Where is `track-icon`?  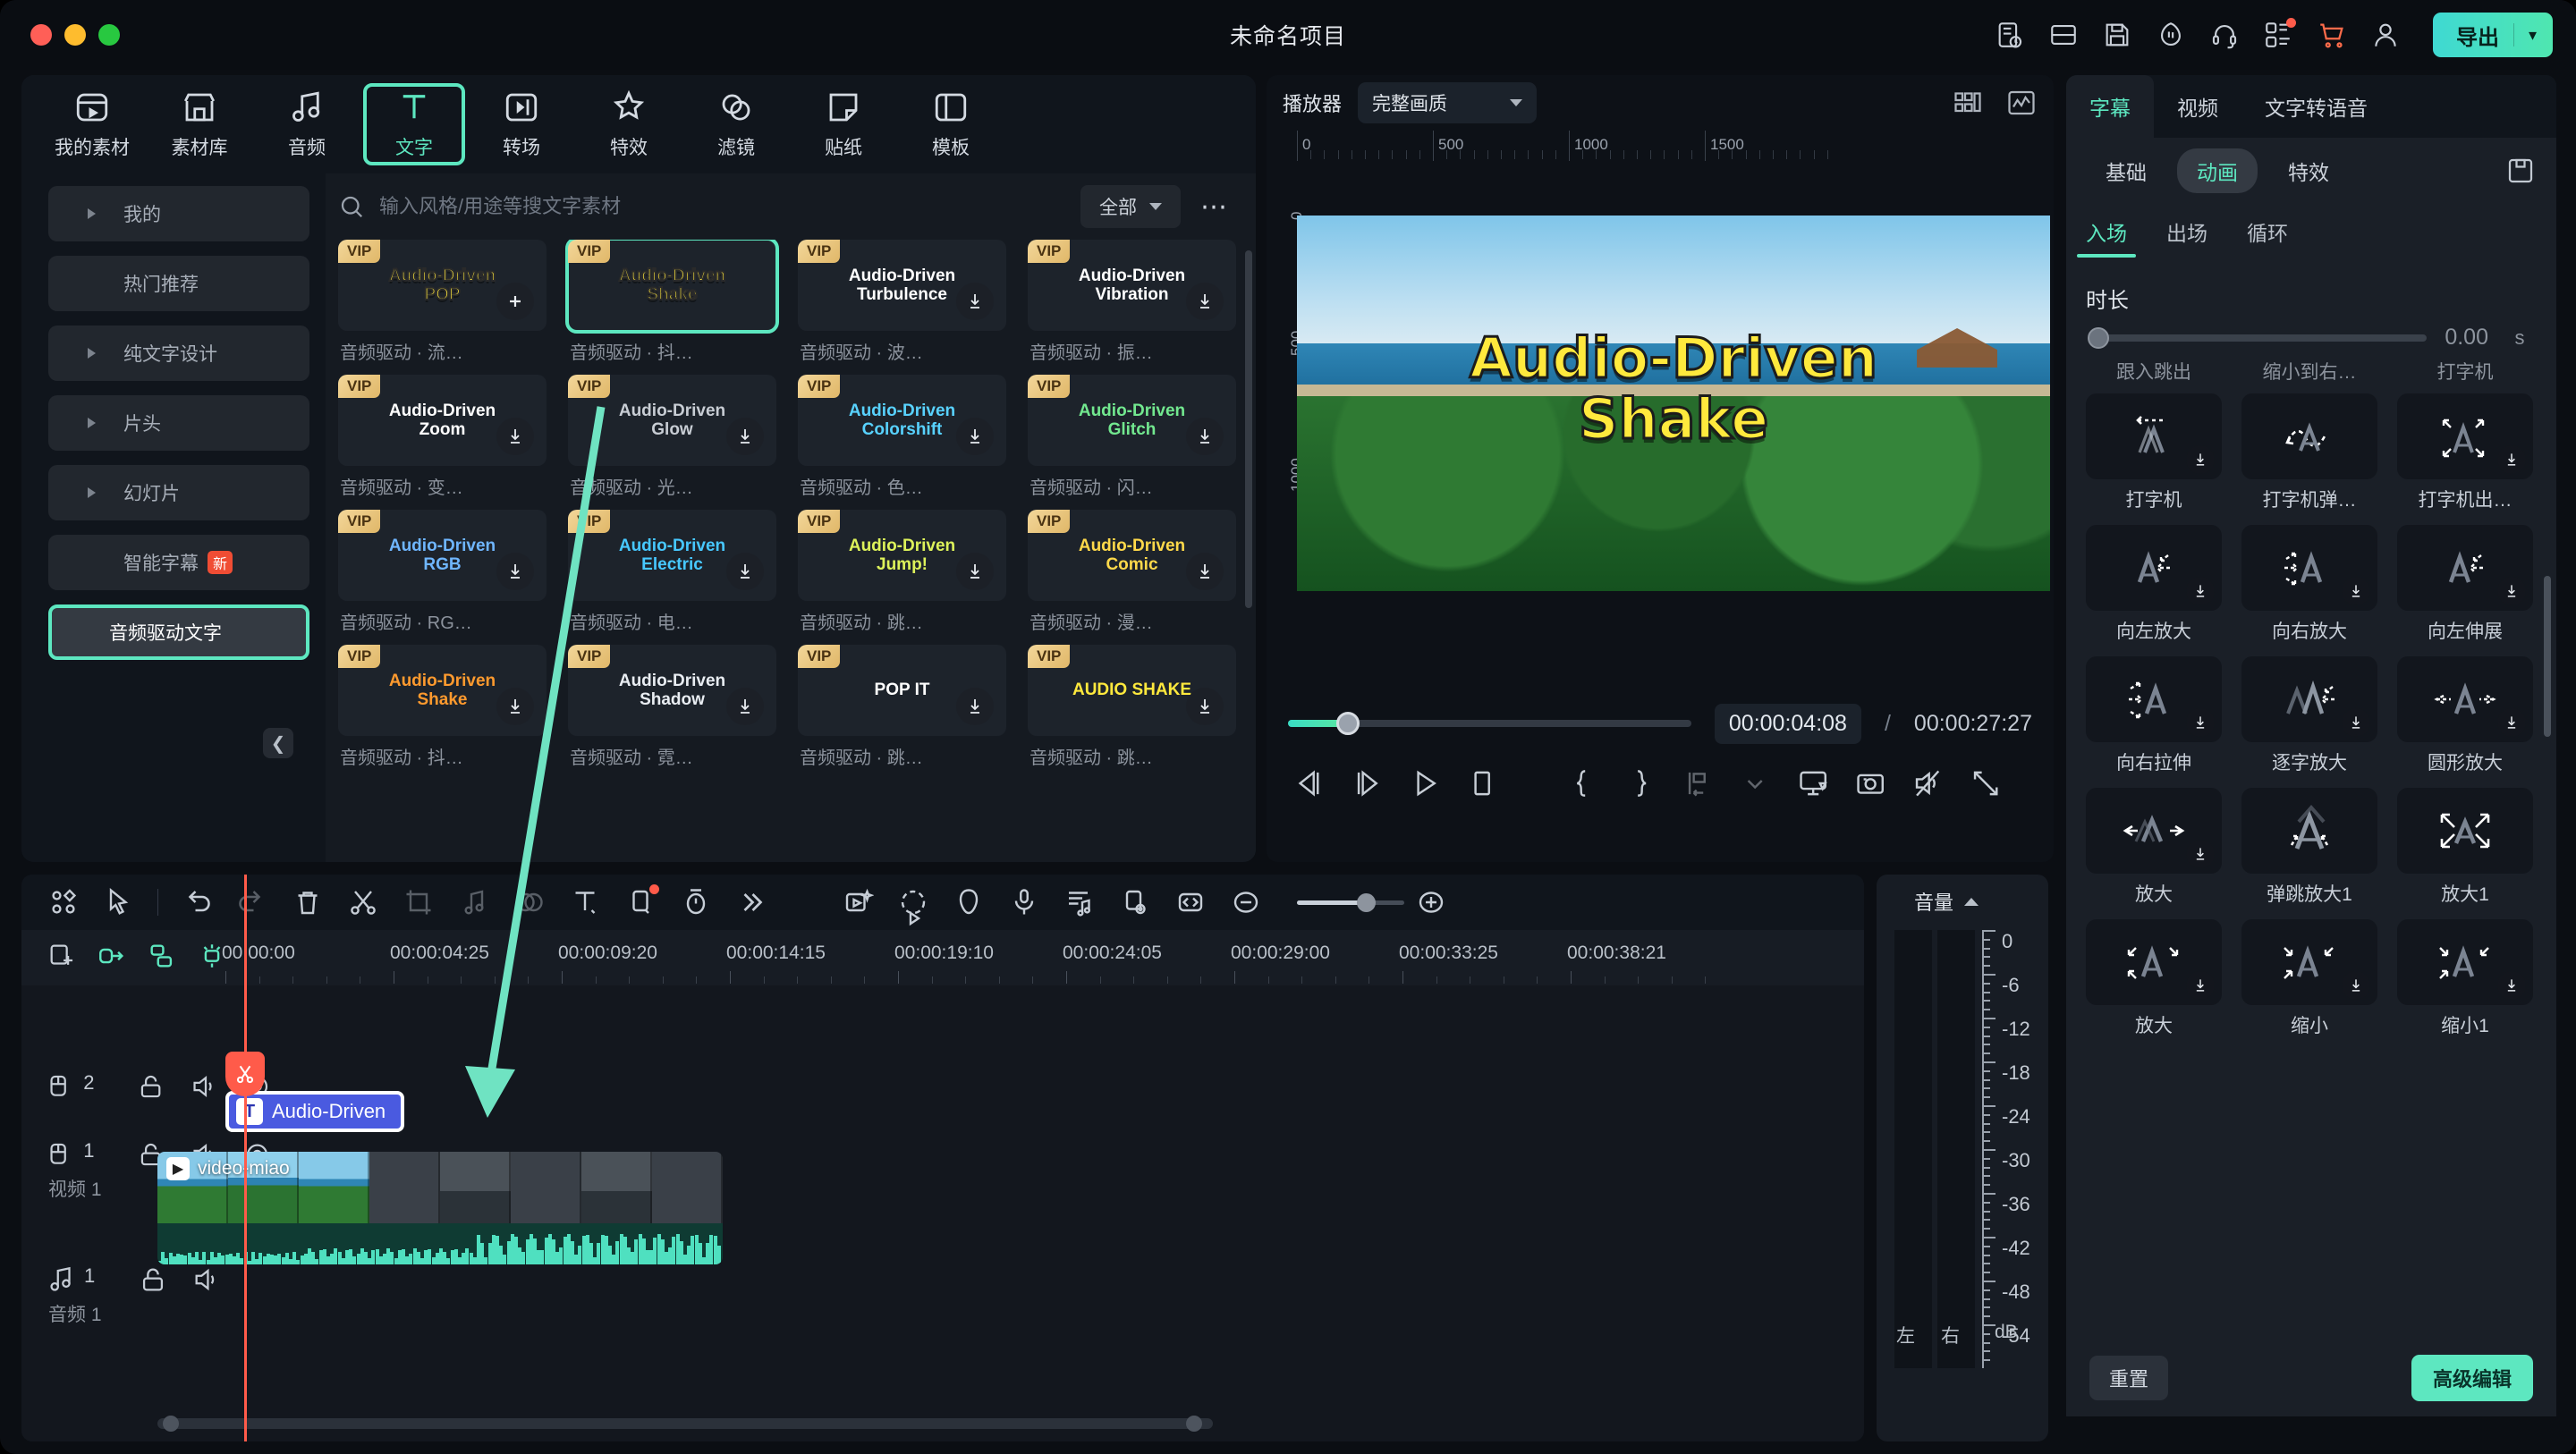 track-icon is located at coordinates (61, 1087).